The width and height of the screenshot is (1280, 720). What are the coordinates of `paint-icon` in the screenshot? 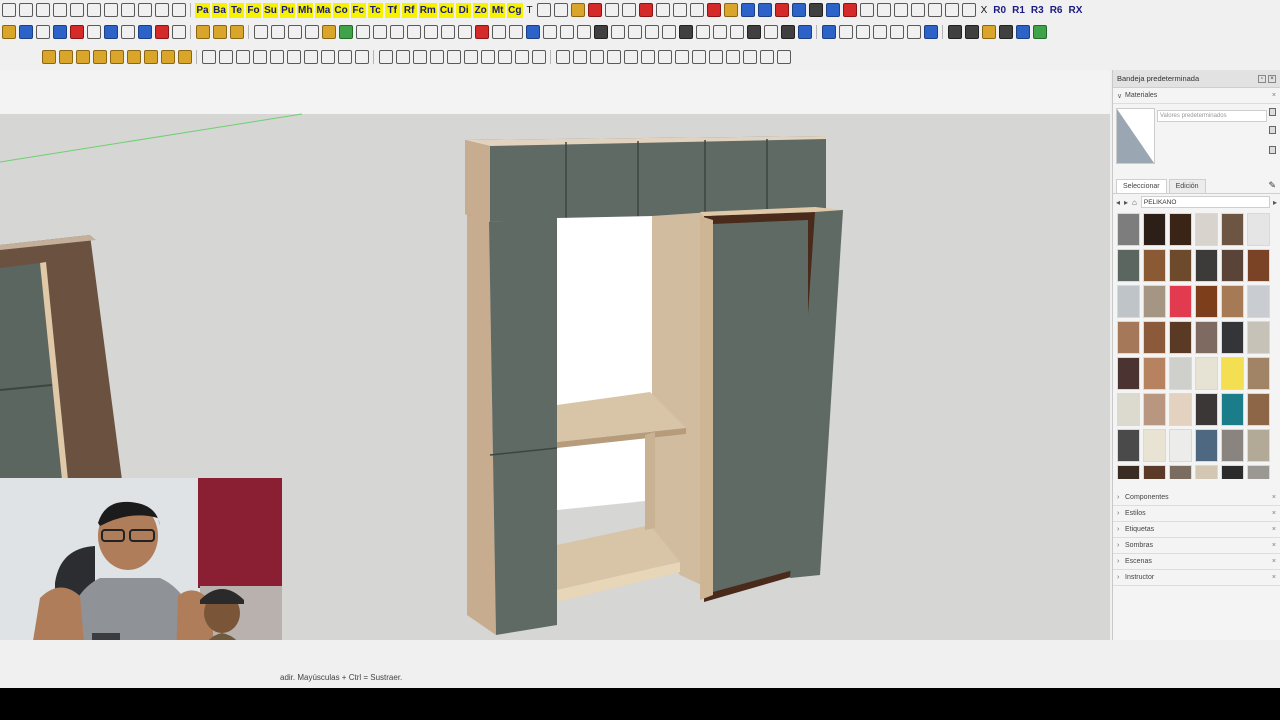 It's located at (578, 10).